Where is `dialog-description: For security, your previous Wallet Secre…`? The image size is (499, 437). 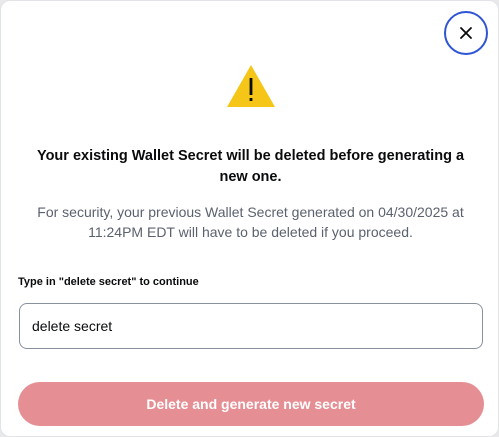 dialog-description: For security, your previous Wallet Secre… is located at coordinates (250, 222).